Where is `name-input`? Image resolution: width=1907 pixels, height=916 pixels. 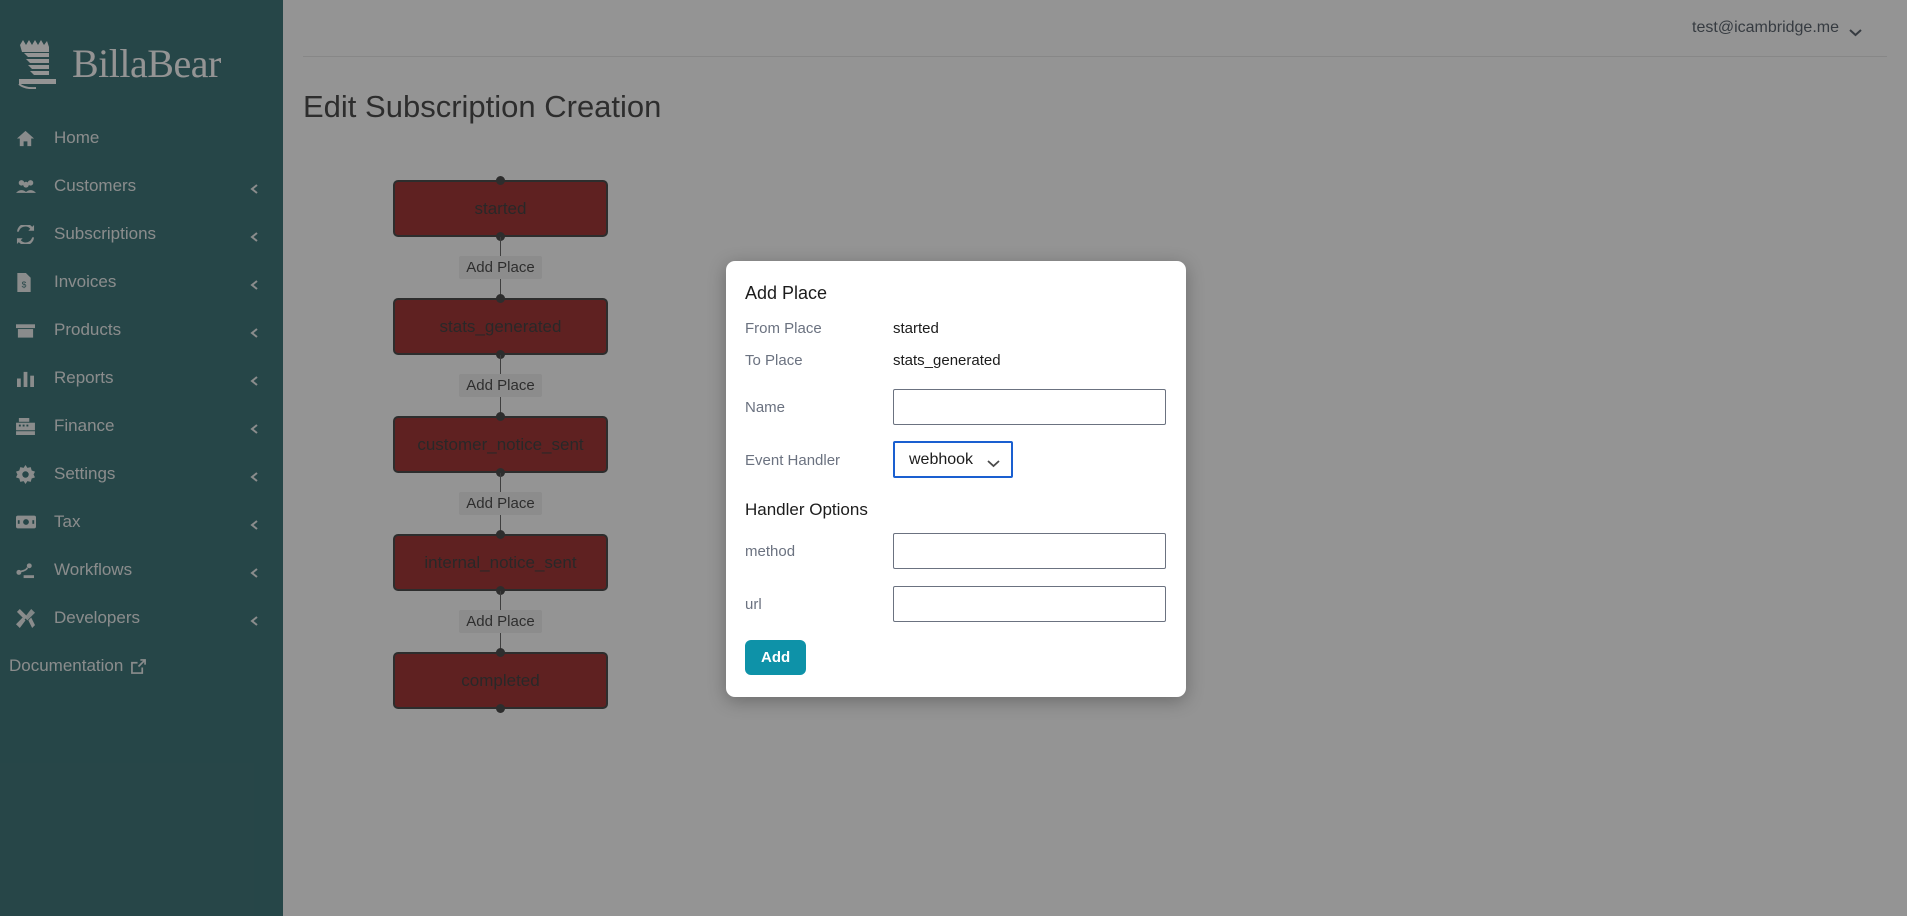 name-input is located at coordinates (1029, 406).